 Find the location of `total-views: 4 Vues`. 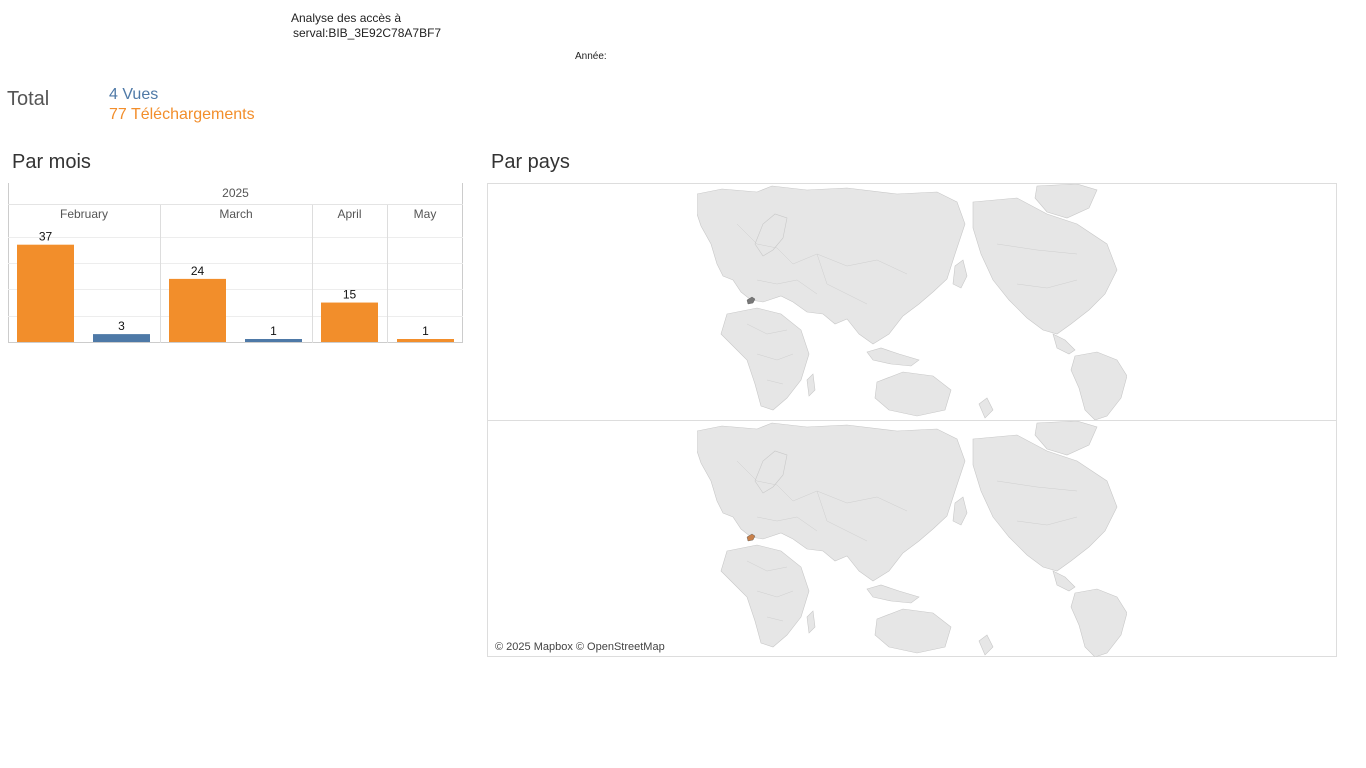

total-views: 4 Vues is located at coordinates (134, 94).